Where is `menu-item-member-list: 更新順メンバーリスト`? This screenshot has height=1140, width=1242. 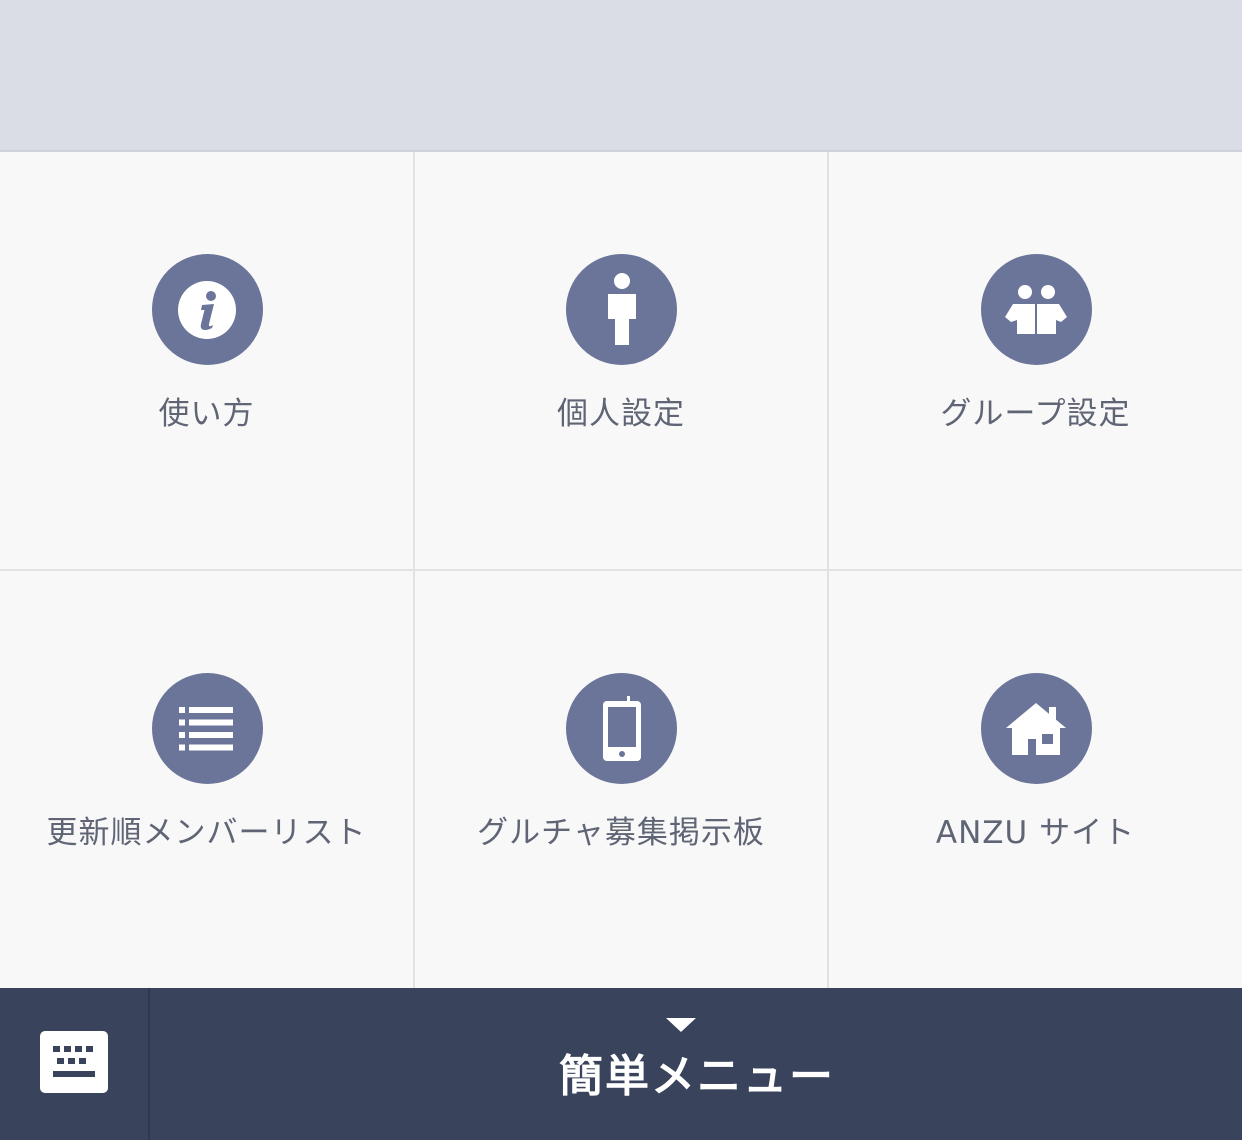 menu-item-member-list: 更新順メンバーリスト is located at coordinates (207, 779).